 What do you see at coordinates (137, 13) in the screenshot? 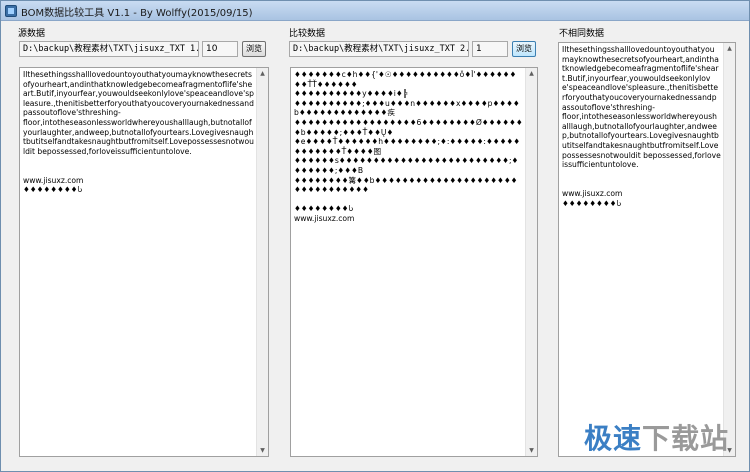
I see `window-title: BOM数据比较工具 V1.1 - By Wolffy(2015/09/15)` at bounding box center [137, 13].